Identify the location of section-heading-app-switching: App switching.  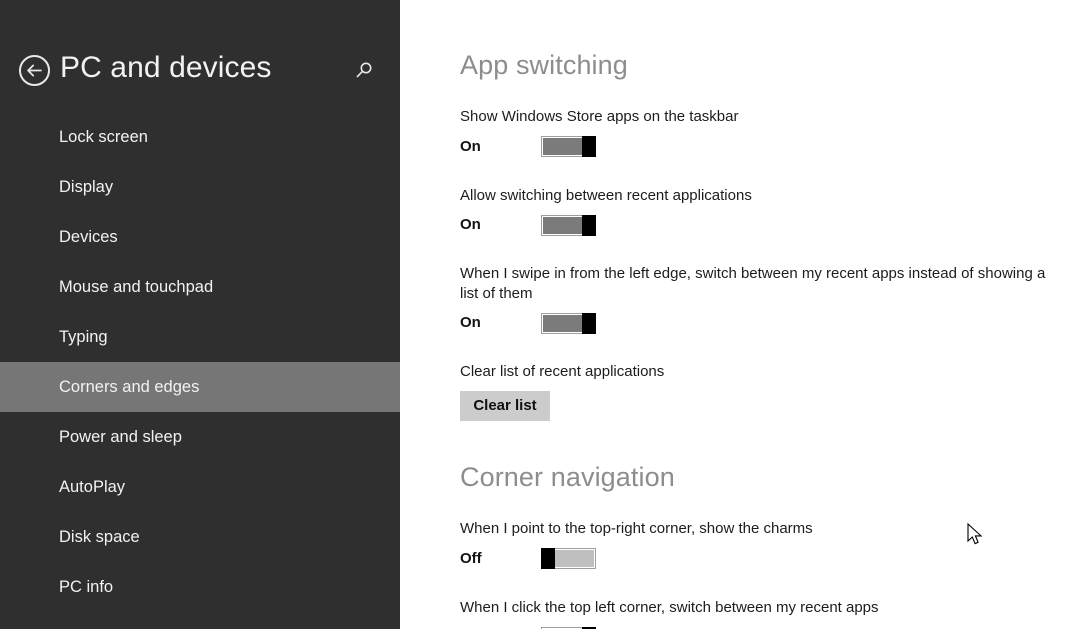
(544, 65).